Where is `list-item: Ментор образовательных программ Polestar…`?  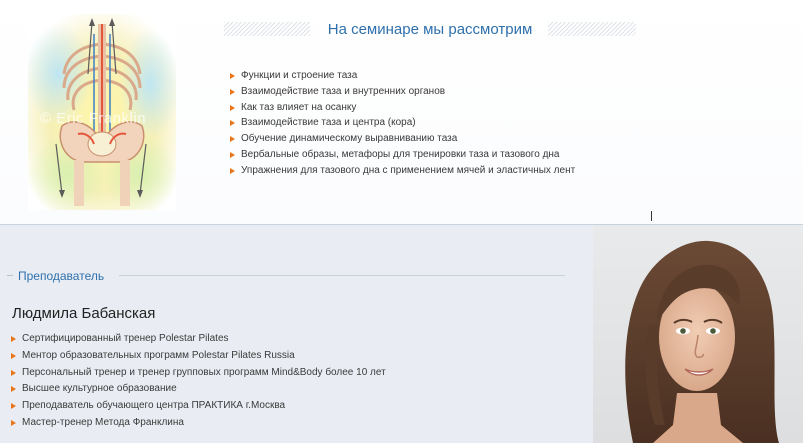
list-item: Ментор образовательных программ Polestar… is located at coordinates (198, 356).